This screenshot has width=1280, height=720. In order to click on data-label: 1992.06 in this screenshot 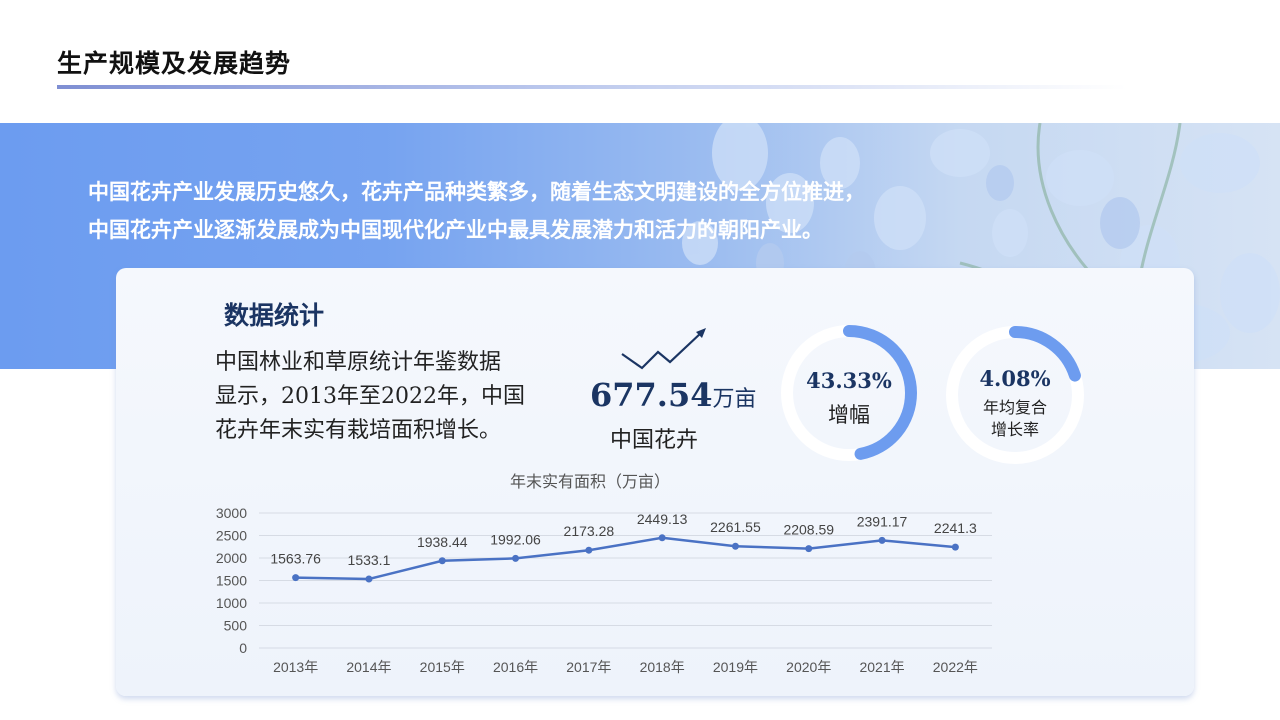, I will do `click(515, 539)`.